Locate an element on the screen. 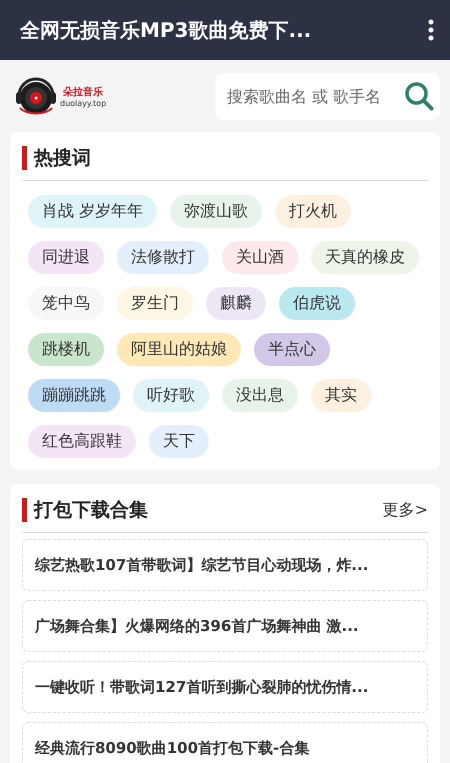 This screenshot has width=450, height=763. search-tag: 打火机 is located at coordinates (313, 211).